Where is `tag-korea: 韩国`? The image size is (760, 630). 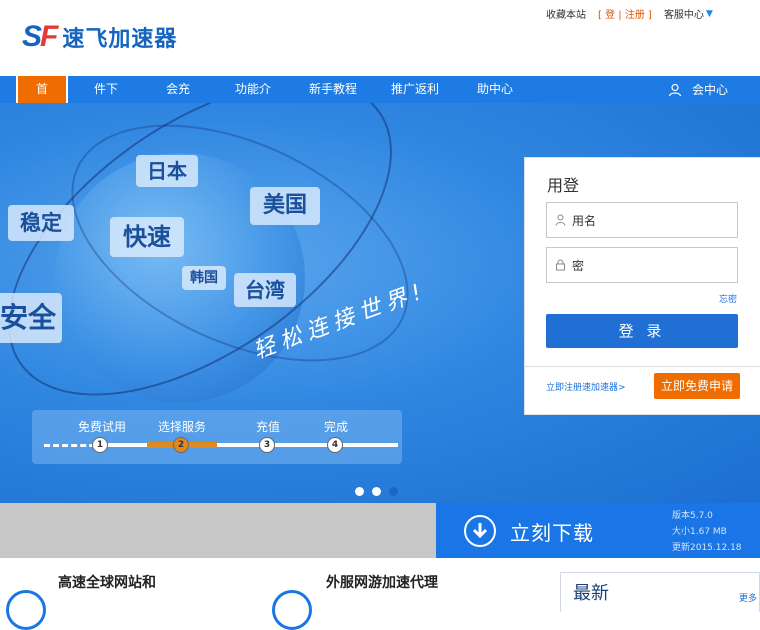 tag-korea: 韩国 is located at coordinates (204, 278).